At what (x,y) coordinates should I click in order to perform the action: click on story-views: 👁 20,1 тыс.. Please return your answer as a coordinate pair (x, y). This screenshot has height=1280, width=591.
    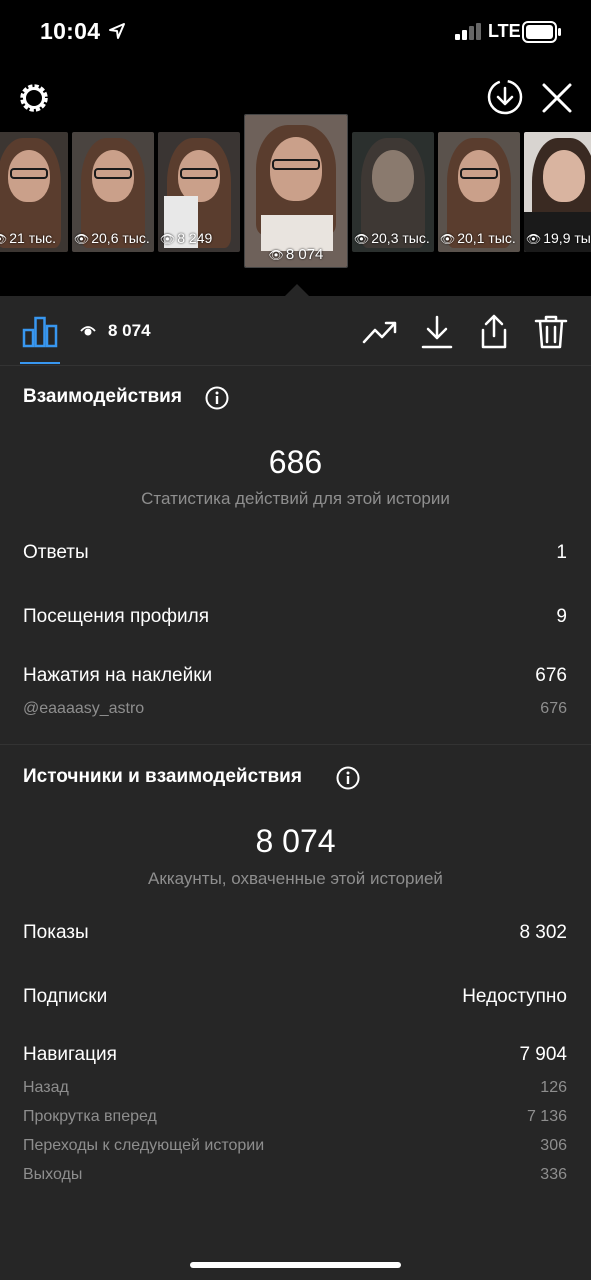
    Looking at the image, I should click on (478, 238).